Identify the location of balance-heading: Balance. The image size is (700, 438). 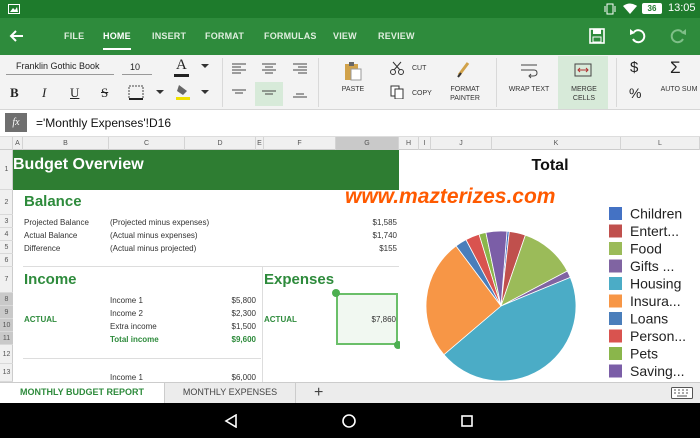
(53, 201).